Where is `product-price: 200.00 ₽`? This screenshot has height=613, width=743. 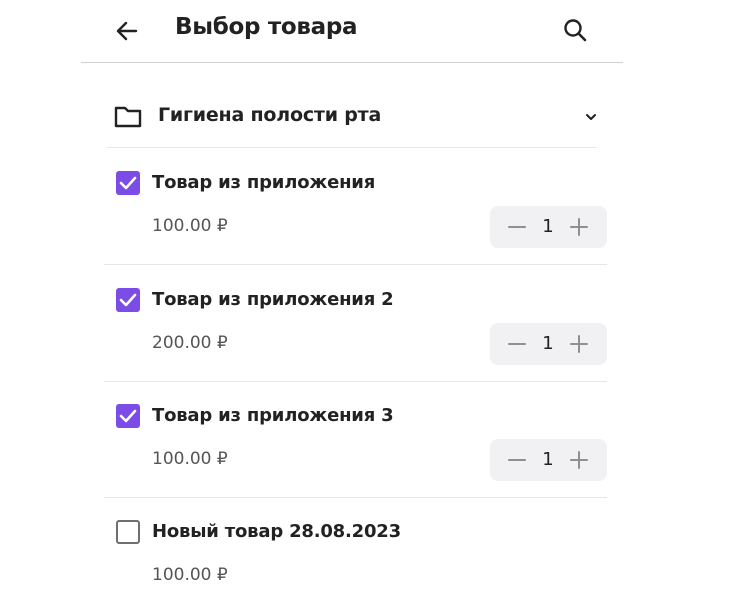 product-price: 200.00 ₽ is located at coordinates (190, 343).